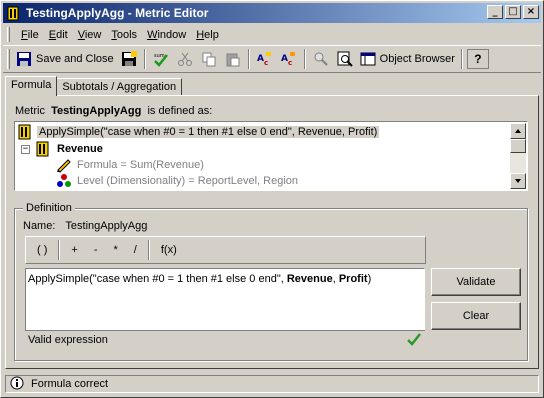 This screenshot has width=544, height=398. Describe the element at coordinates (30, 35) in the screenshot. I see `menu-file: File` at that location.